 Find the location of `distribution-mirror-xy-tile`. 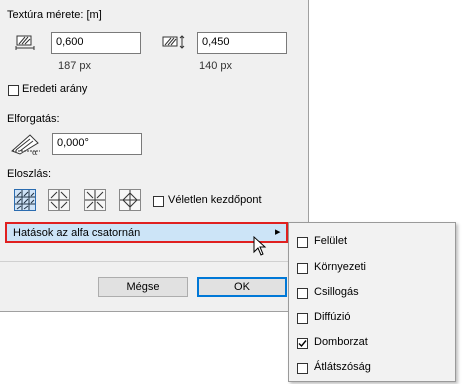

distribution-mirror-xy-tile is located at coordinates (130, 200).